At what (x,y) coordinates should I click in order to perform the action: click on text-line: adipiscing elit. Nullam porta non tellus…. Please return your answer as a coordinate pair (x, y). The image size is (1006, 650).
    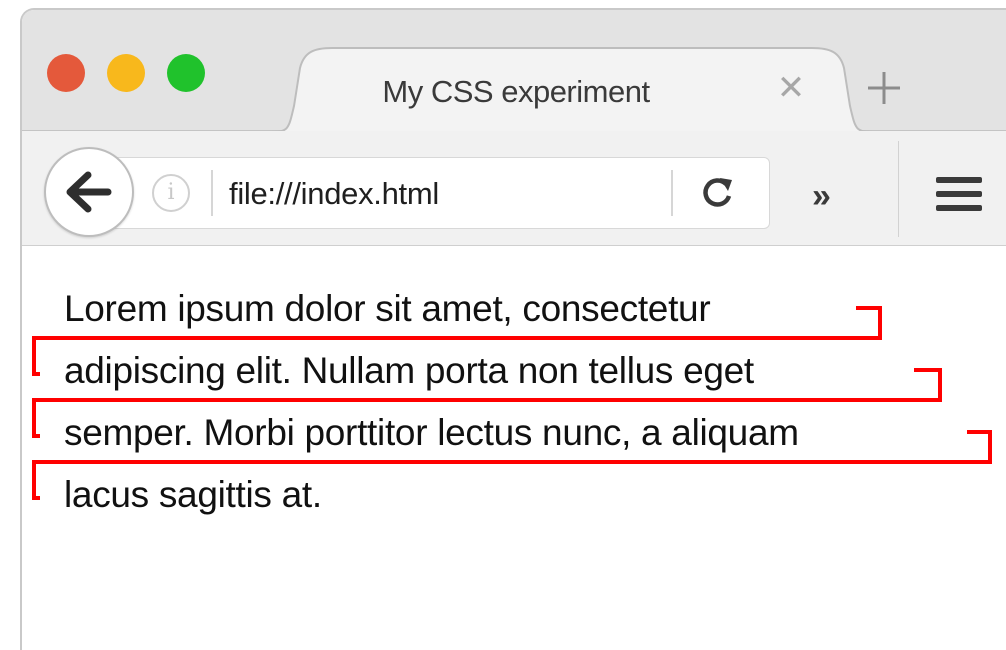
    Looking at the image, I should click on (409, 370).